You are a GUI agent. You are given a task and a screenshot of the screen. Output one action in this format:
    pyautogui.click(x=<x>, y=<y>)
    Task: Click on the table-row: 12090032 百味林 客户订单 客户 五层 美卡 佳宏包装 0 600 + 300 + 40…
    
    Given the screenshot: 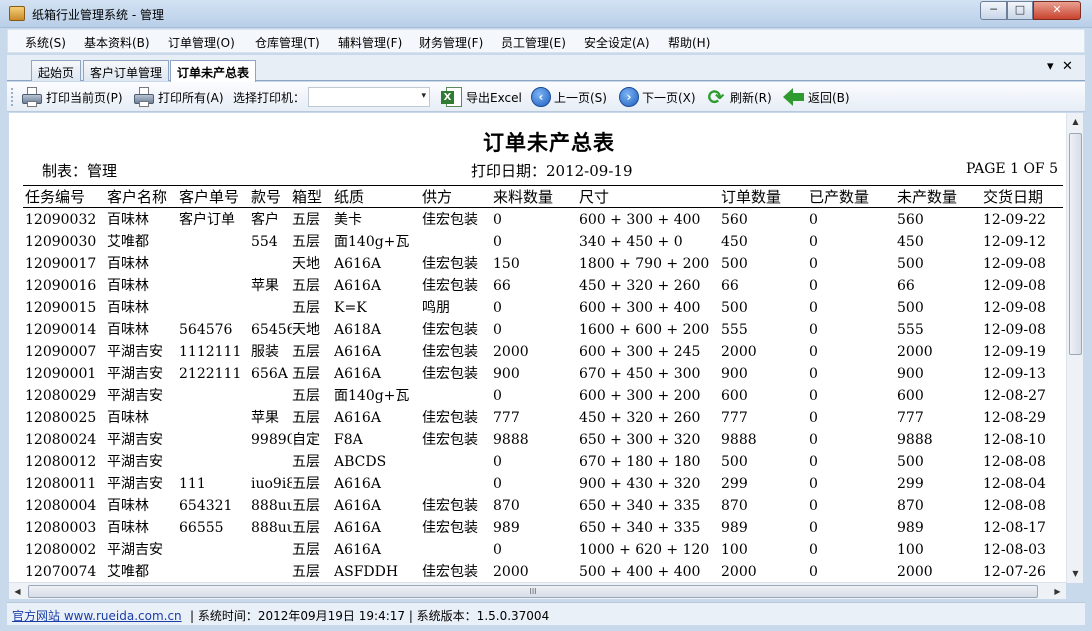 What is the action you would take?
    pyautogui.click(x=537, y=220)
    